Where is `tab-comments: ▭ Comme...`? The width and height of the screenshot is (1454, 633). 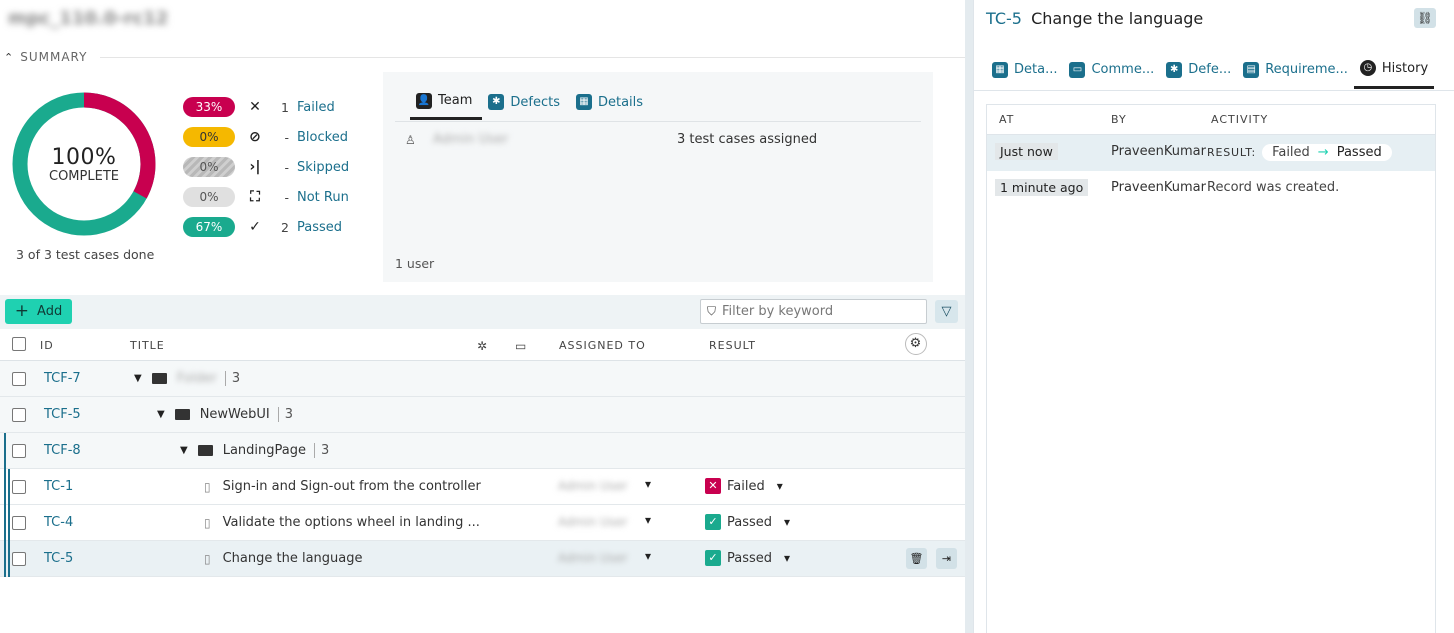
tab-comments: ▭ Comme... is located at coordinates (1111, 69).